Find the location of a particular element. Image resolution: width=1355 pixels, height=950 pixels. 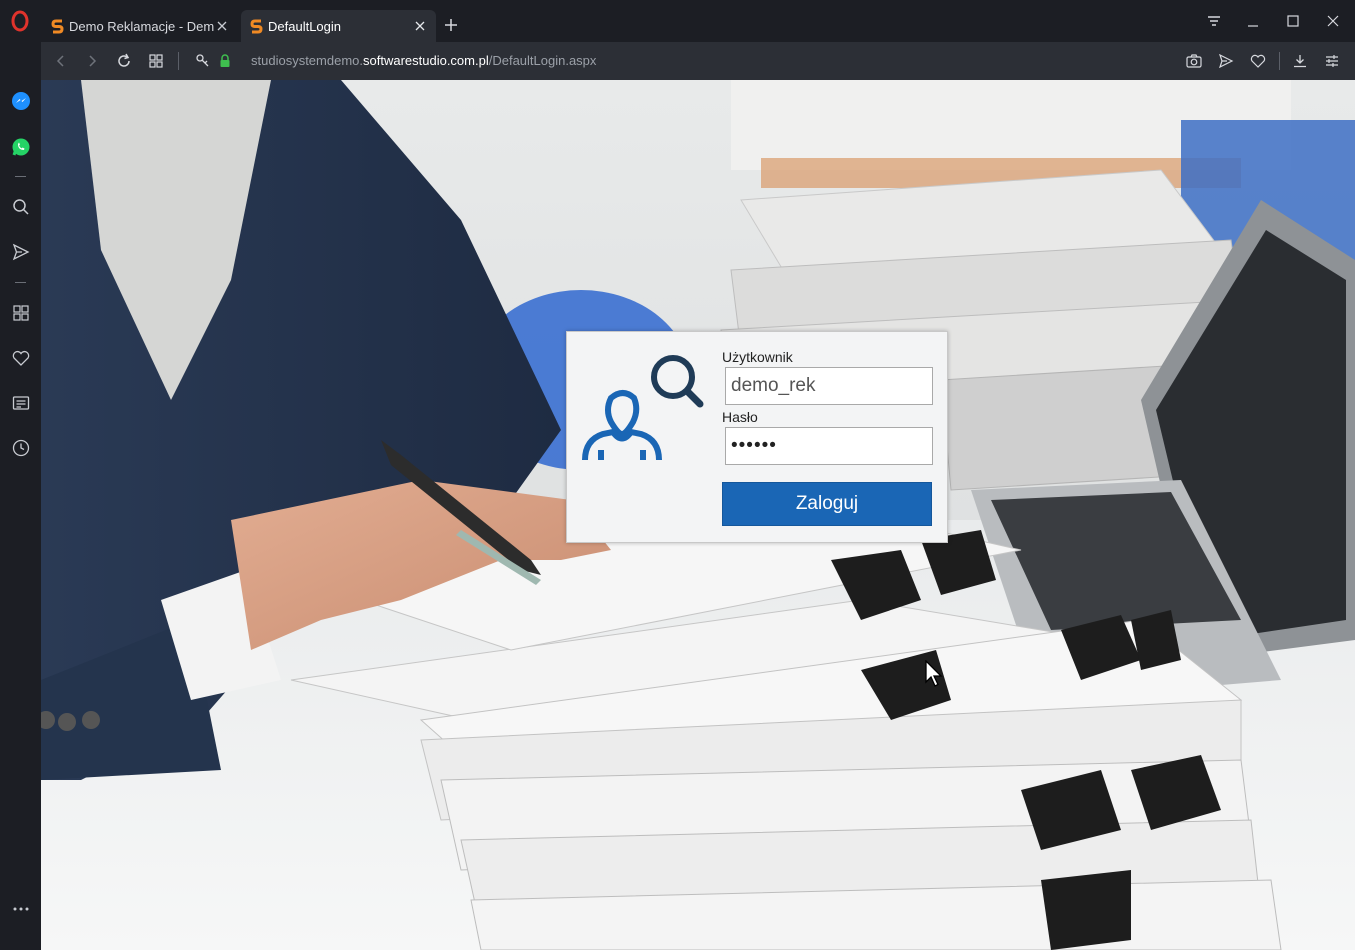

tab-strip: Demo Reklamacje - Demo DefaultLogin is located at coordinates (677, 21).